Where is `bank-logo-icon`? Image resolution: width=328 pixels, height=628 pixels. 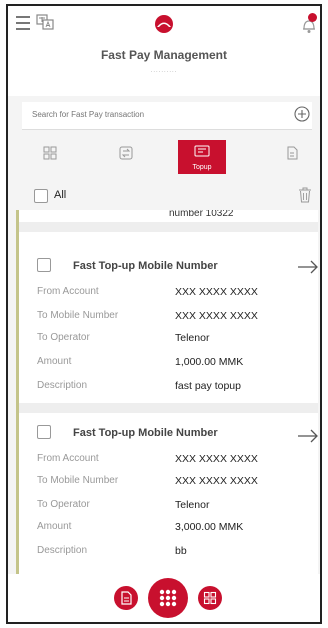
bank-logo-icon is located at coordinates (164, 24).